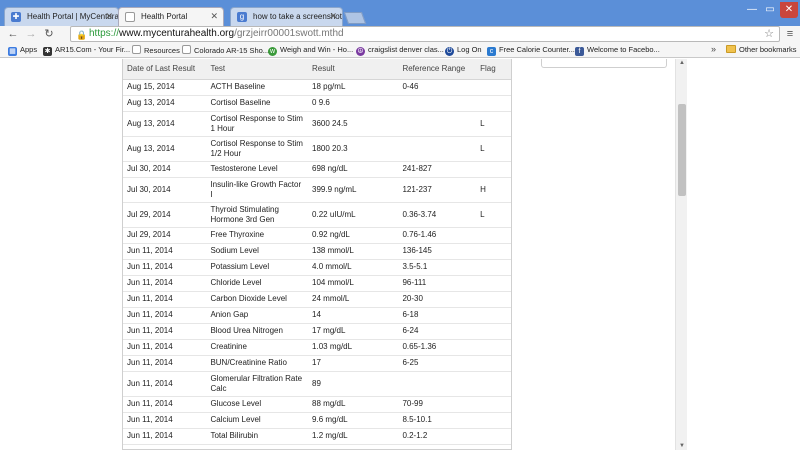  What do you see at coordinates (272, 51) in the screenshot?
I see `ww-icon: w` at bounding box center [272, 51].